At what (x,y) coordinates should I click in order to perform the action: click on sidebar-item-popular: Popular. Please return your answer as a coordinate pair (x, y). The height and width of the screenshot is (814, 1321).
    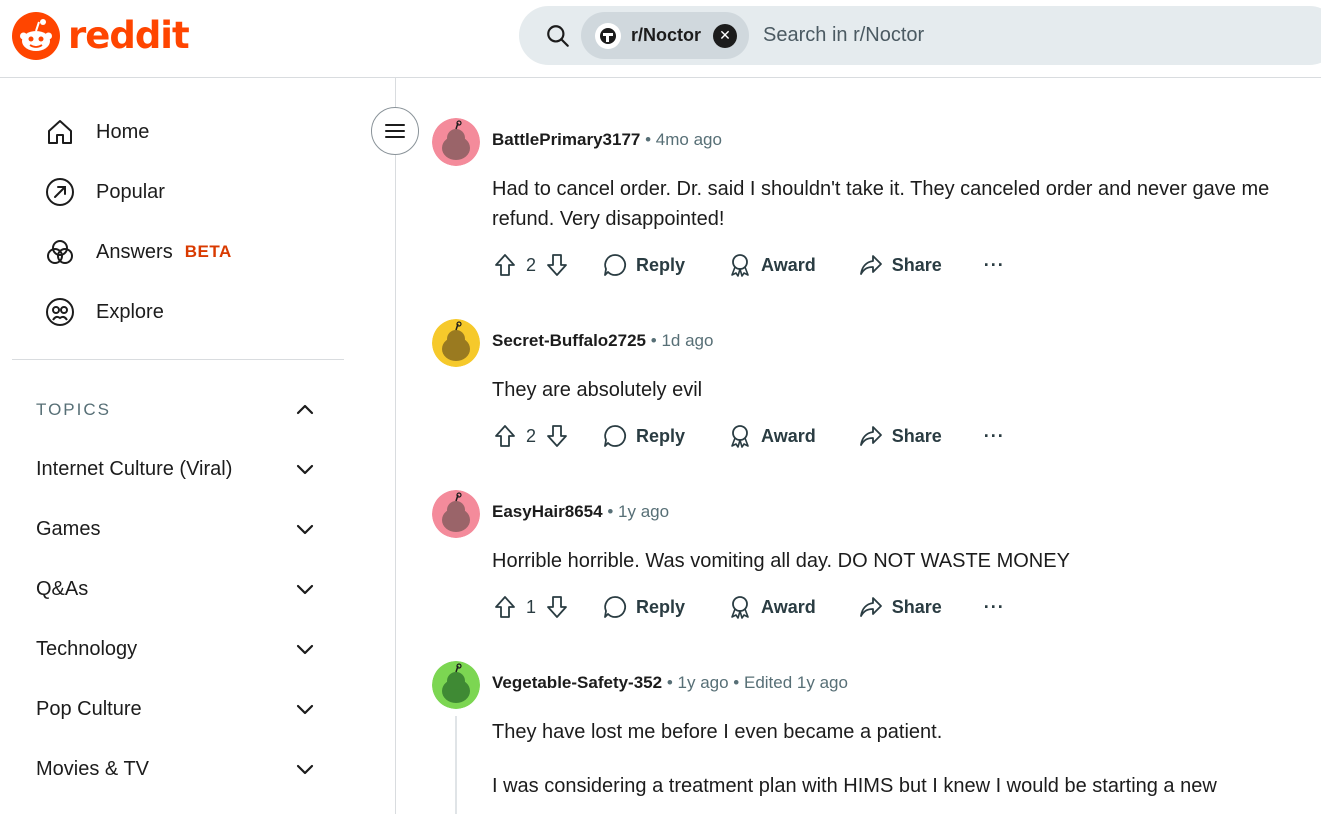
    Looking at the image, I should click on (103, 192).